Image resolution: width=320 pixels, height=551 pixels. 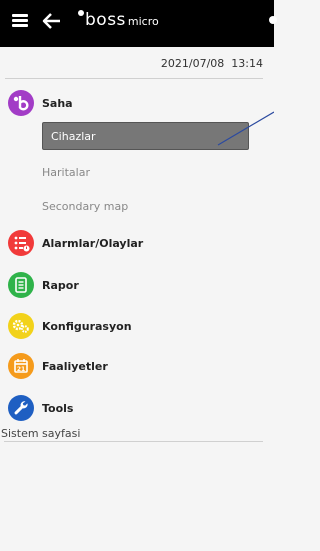 What do you see at coordinates (143, 21) in the screenshot?
I see `logo-word: micro` at bounding box center [143, 21].